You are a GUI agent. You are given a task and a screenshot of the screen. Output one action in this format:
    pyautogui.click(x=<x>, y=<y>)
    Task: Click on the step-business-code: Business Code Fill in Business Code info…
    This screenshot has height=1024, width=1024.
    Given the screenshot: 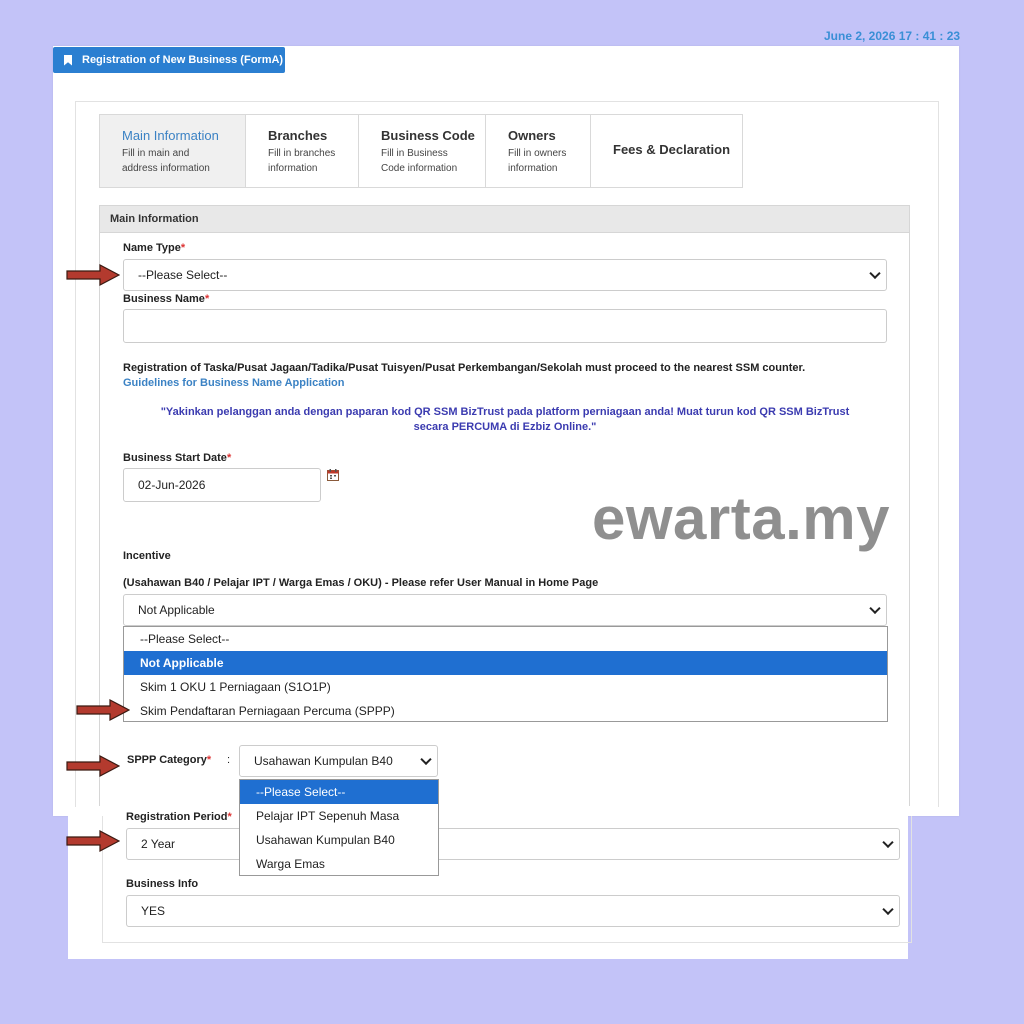 What is the action you would take?
    pyautogui.click(x=422, y=151)
    